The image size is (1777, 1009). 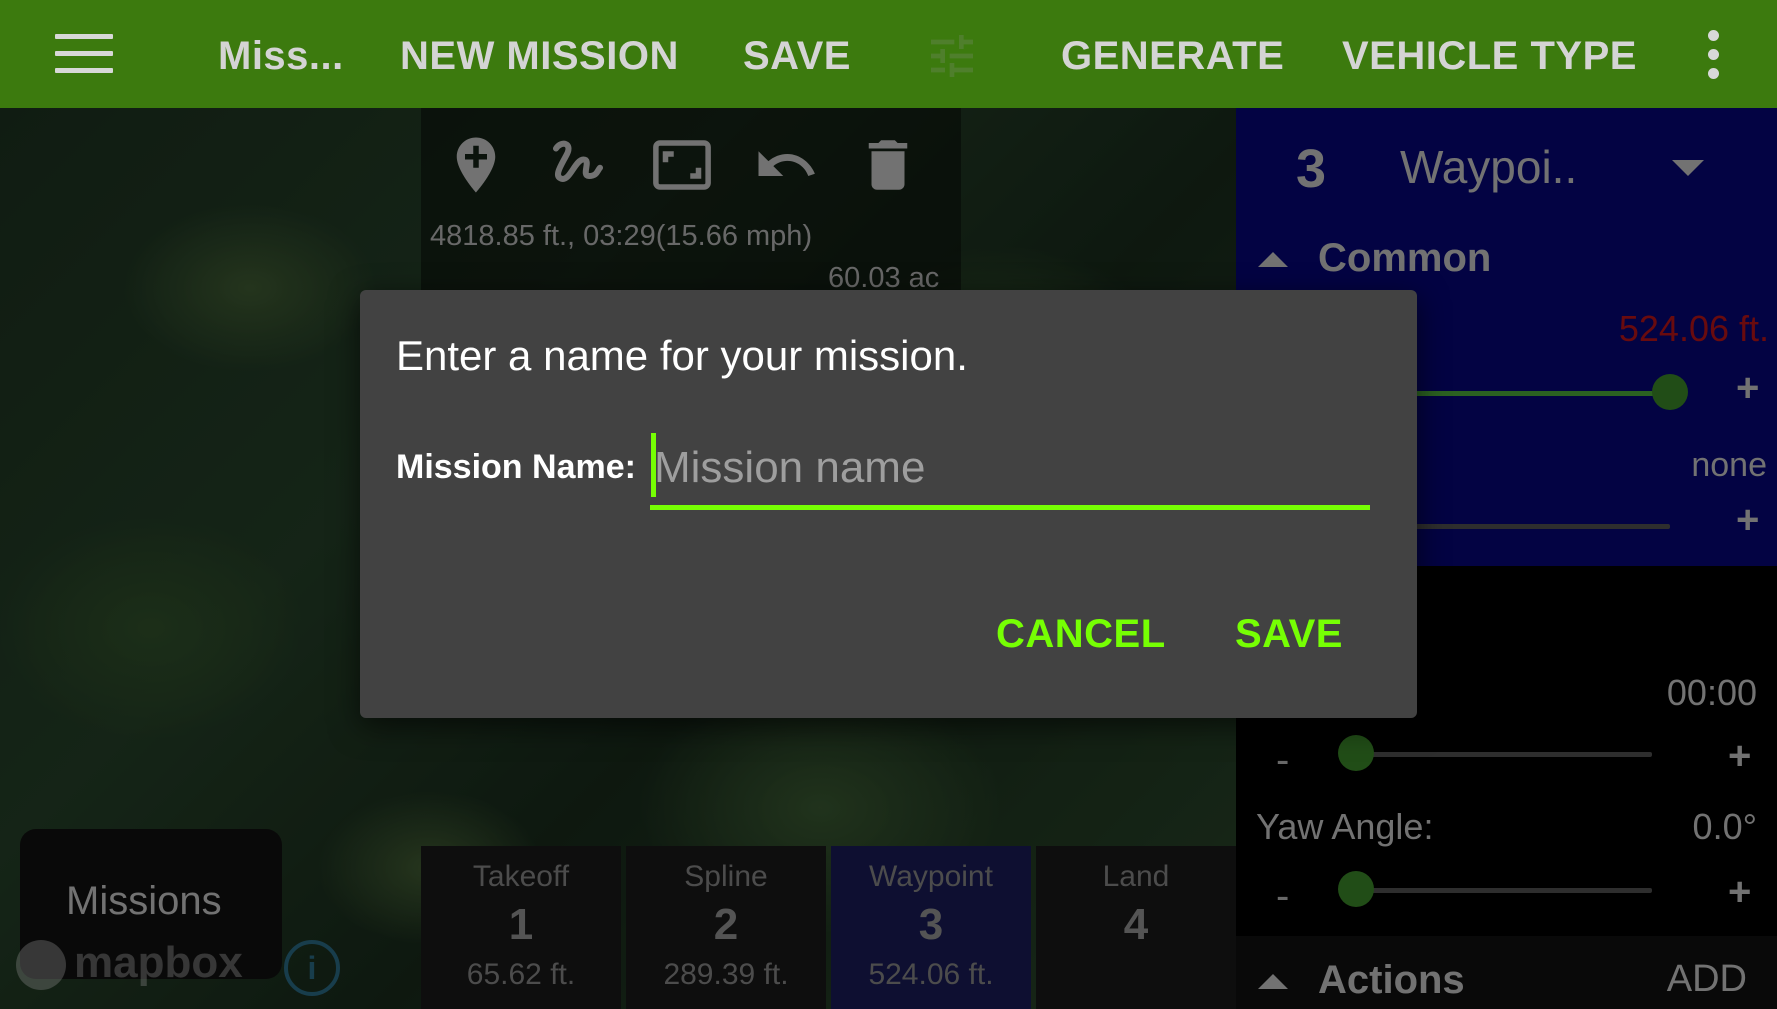 What do you see at coordinates (931, 876) in the screenshot?
I see `waypoint-type: Waypoint` at bounding box center [931, 876].